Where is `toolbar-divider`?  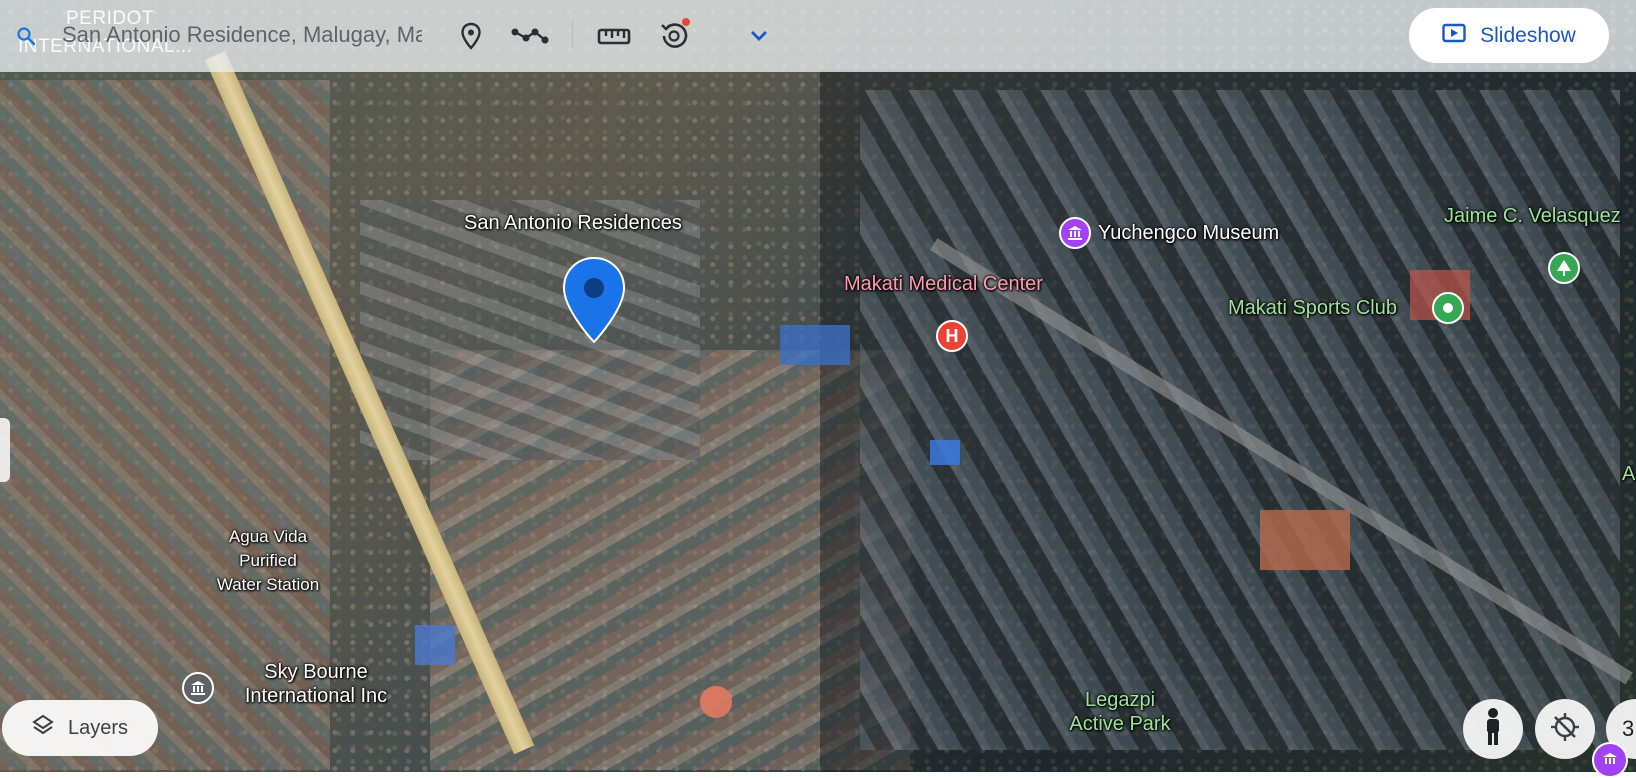 toolbar-divider is located at coordinates (572, 34).